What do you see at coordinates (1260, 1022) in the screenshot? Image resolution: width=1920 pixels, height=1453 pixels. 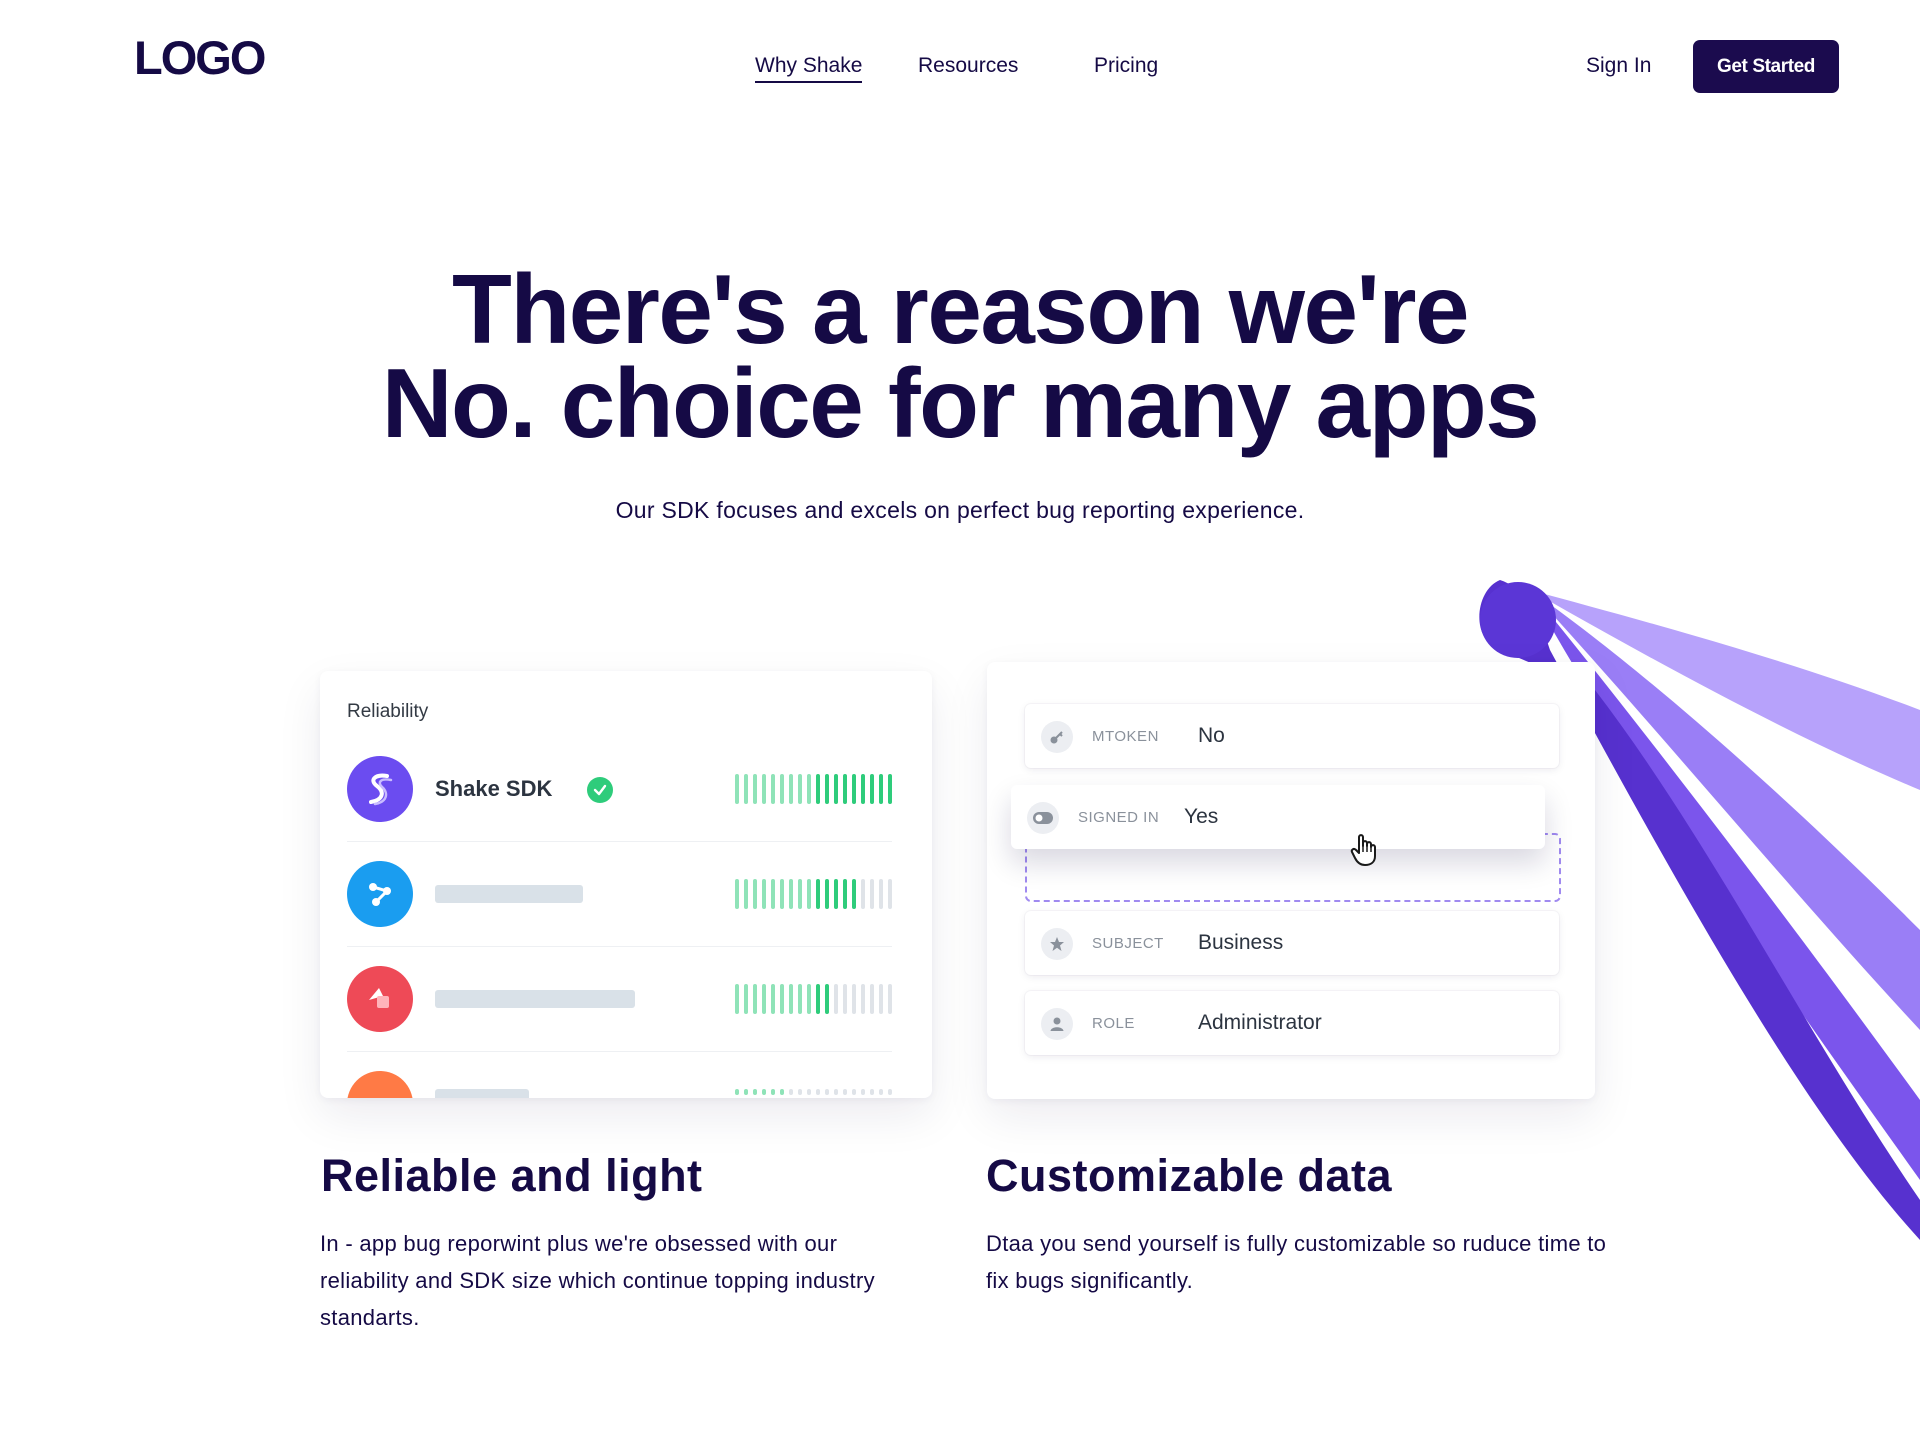 I see `field-value: Administrator` at bounding box center [1260, 1022].